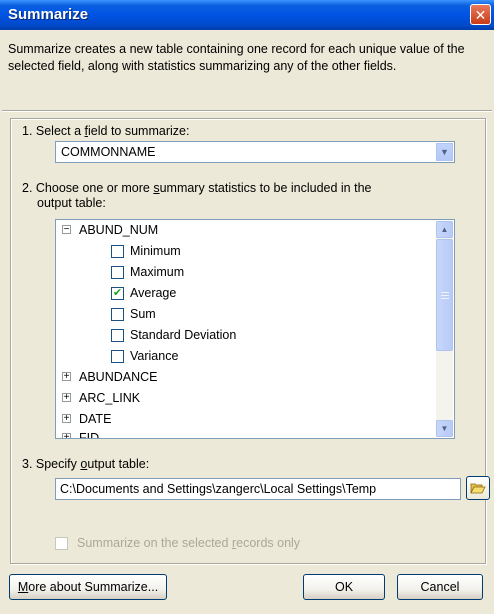 Image resolution: width=494 pixels, height=614 pixels. What do you see at coordinates (108, 152) in the screenshot?
I see `field-dropdown-value: COMMONNAME` at bounding box center [108, 152].